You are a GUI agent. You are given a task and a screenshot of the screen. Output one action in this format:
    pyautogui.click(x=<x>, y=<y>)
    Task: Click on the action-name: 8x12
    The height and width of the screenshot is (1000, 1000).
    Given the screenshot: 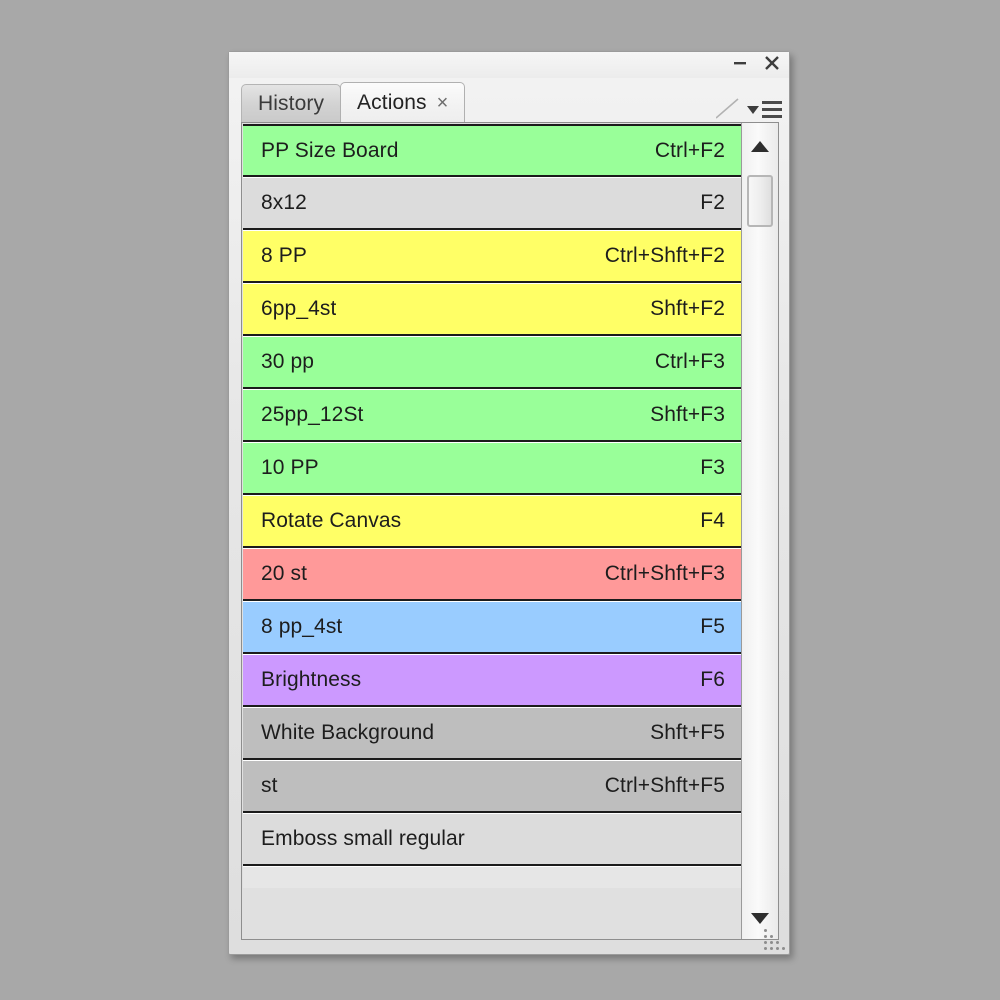 What is the action you would take?
    pyautogui.click(x=284, y=202)
    